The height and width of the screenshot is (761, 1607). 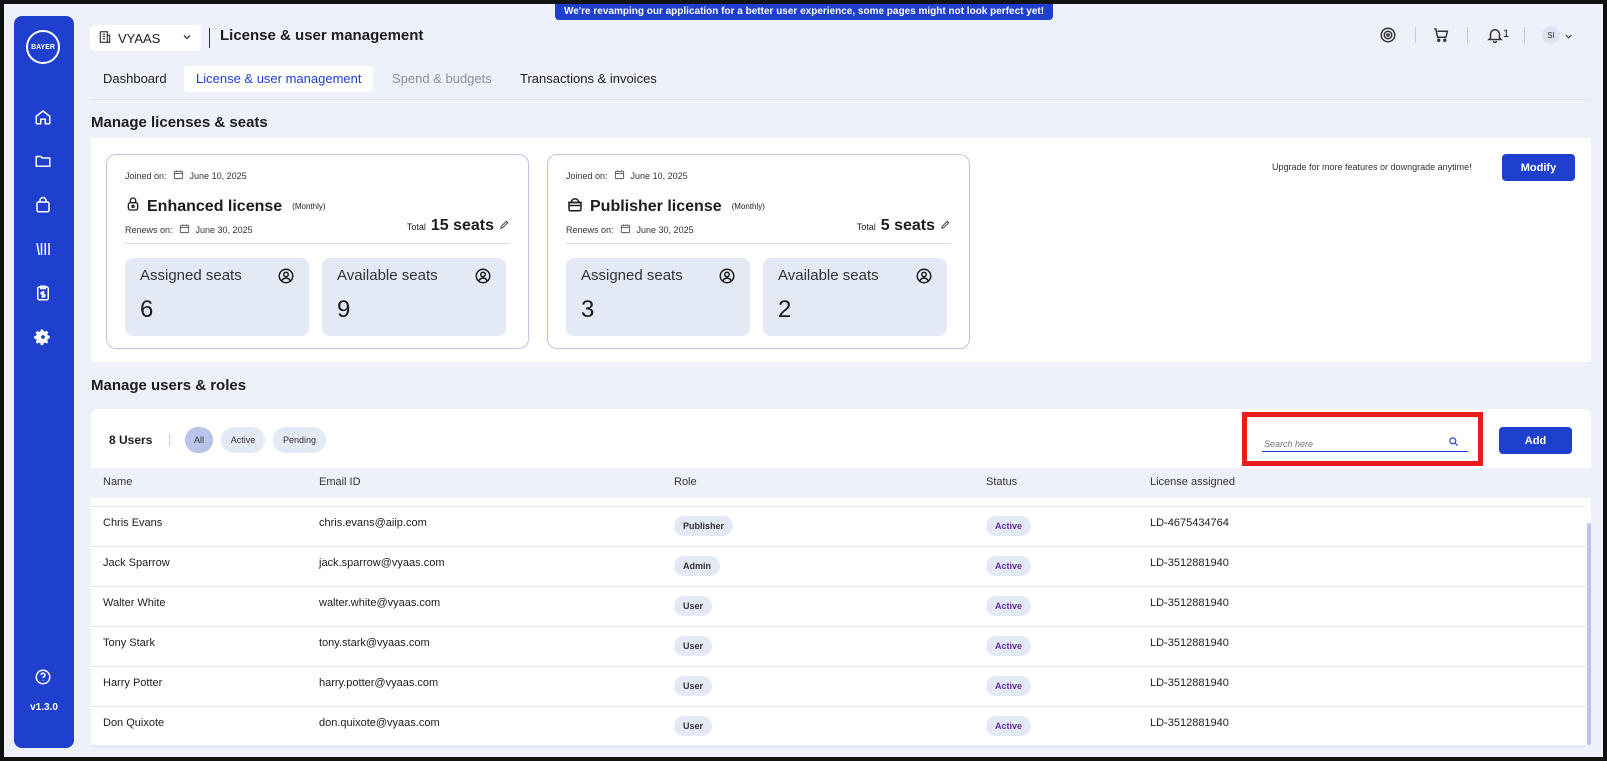 What do you see at coordinates (169, 385) in the screenshot?
I see `users-section-title: Manage users & roles` at bounding box center [169, 385].